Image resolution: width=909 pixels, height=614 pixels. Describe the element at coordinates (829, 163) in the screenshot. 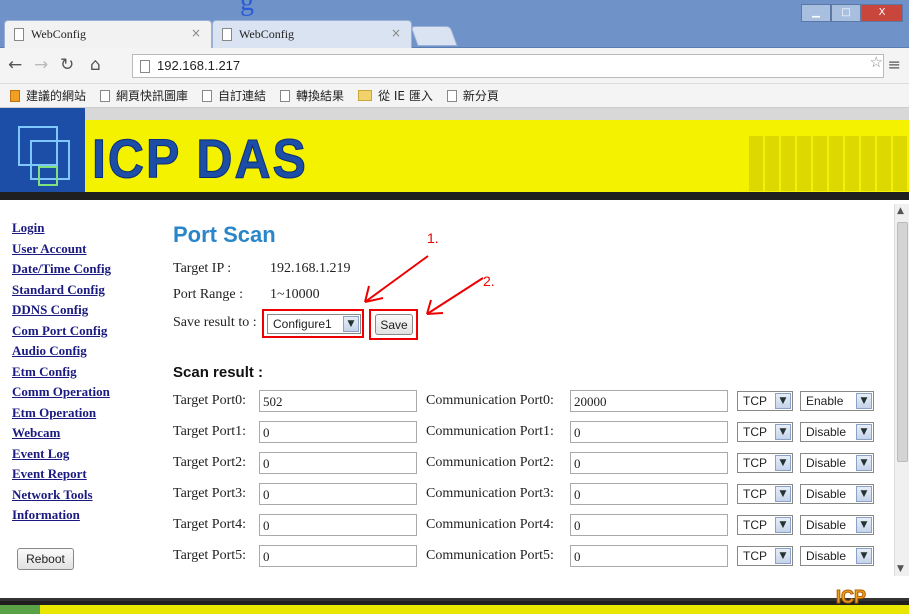

I see `banner-decoration` at that location.